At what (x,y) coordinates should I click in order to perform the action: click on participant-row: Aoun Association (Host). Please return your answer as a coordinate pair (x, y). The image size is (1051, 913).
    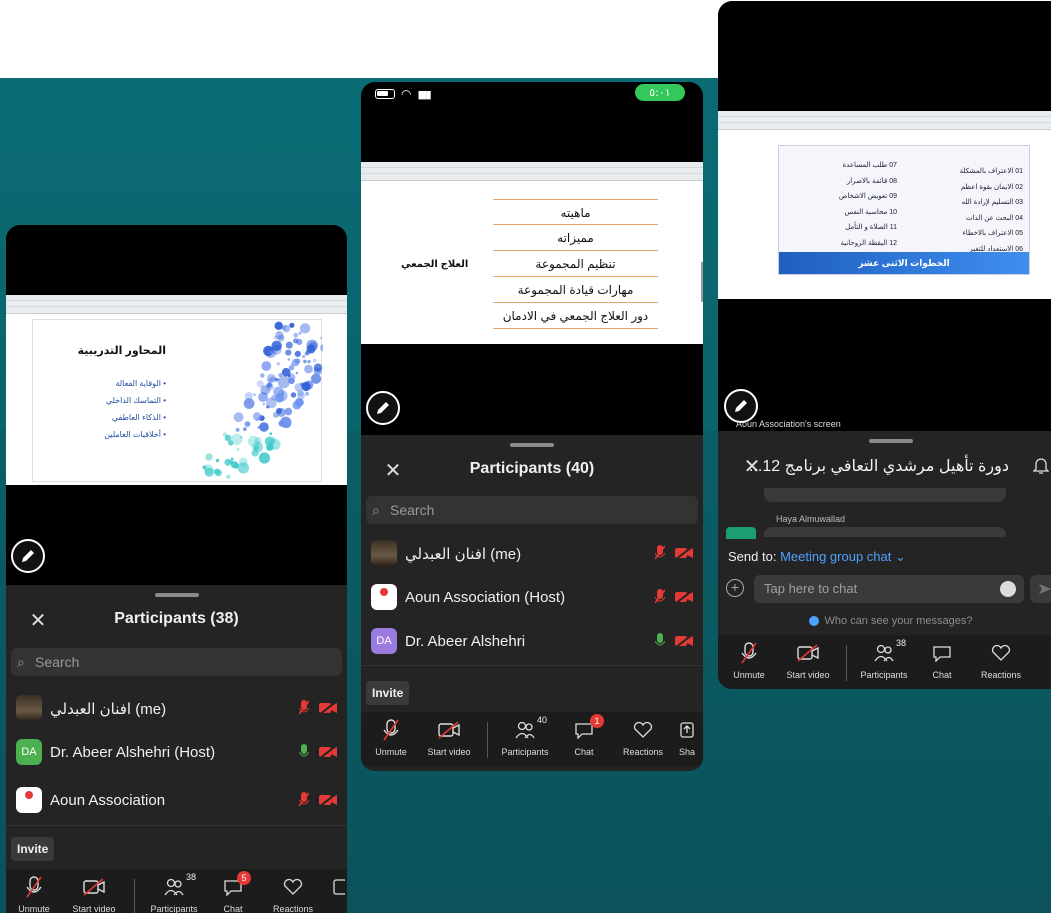
    Looking at the image, I should click on (532, 598).